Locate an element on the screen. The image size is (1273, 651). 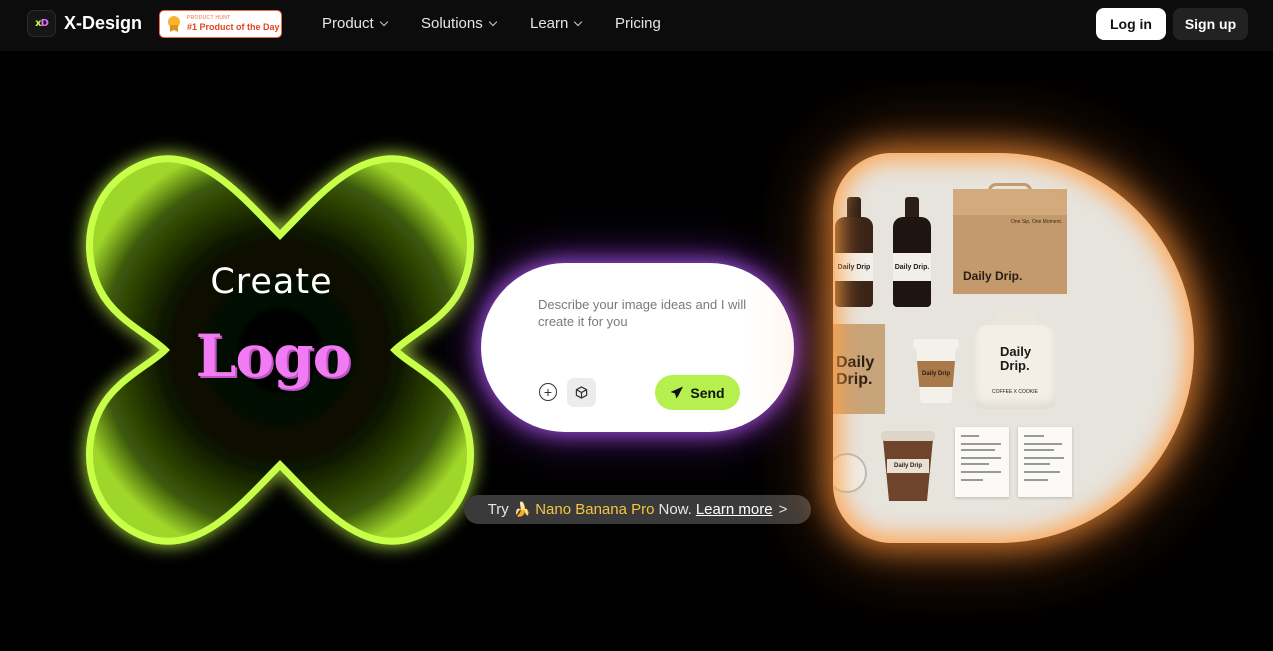
hero-create-text: Create is located at coordinates (271, 282).